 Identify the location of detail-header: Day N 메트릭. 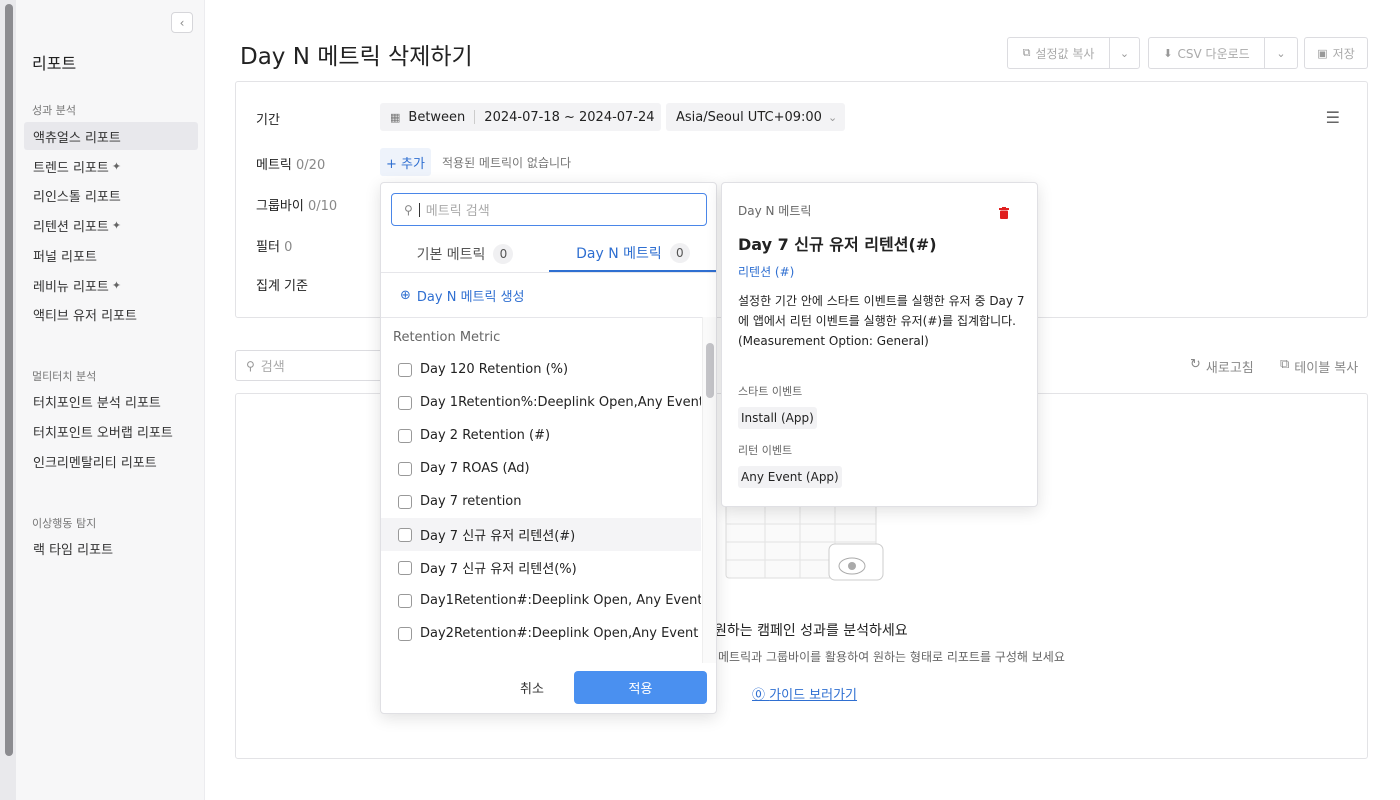
(775, 211).